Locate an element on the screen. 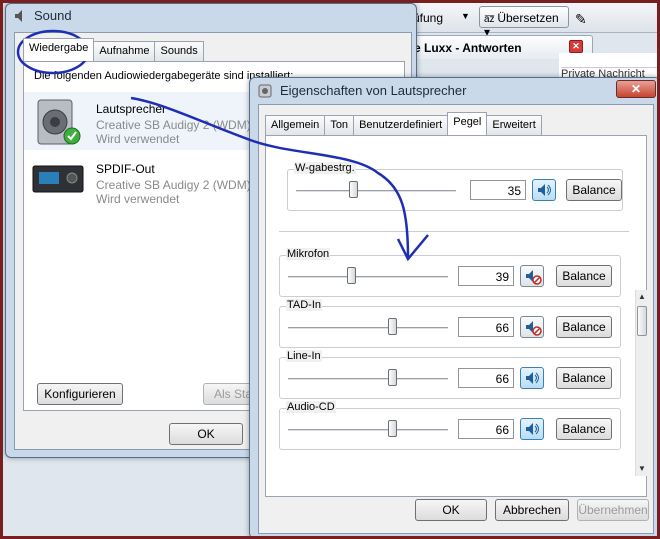 The height and width of the screenshot is (539, 660). tab-wiedergabe: Wiedergabe is located at coordinates (59, 49).